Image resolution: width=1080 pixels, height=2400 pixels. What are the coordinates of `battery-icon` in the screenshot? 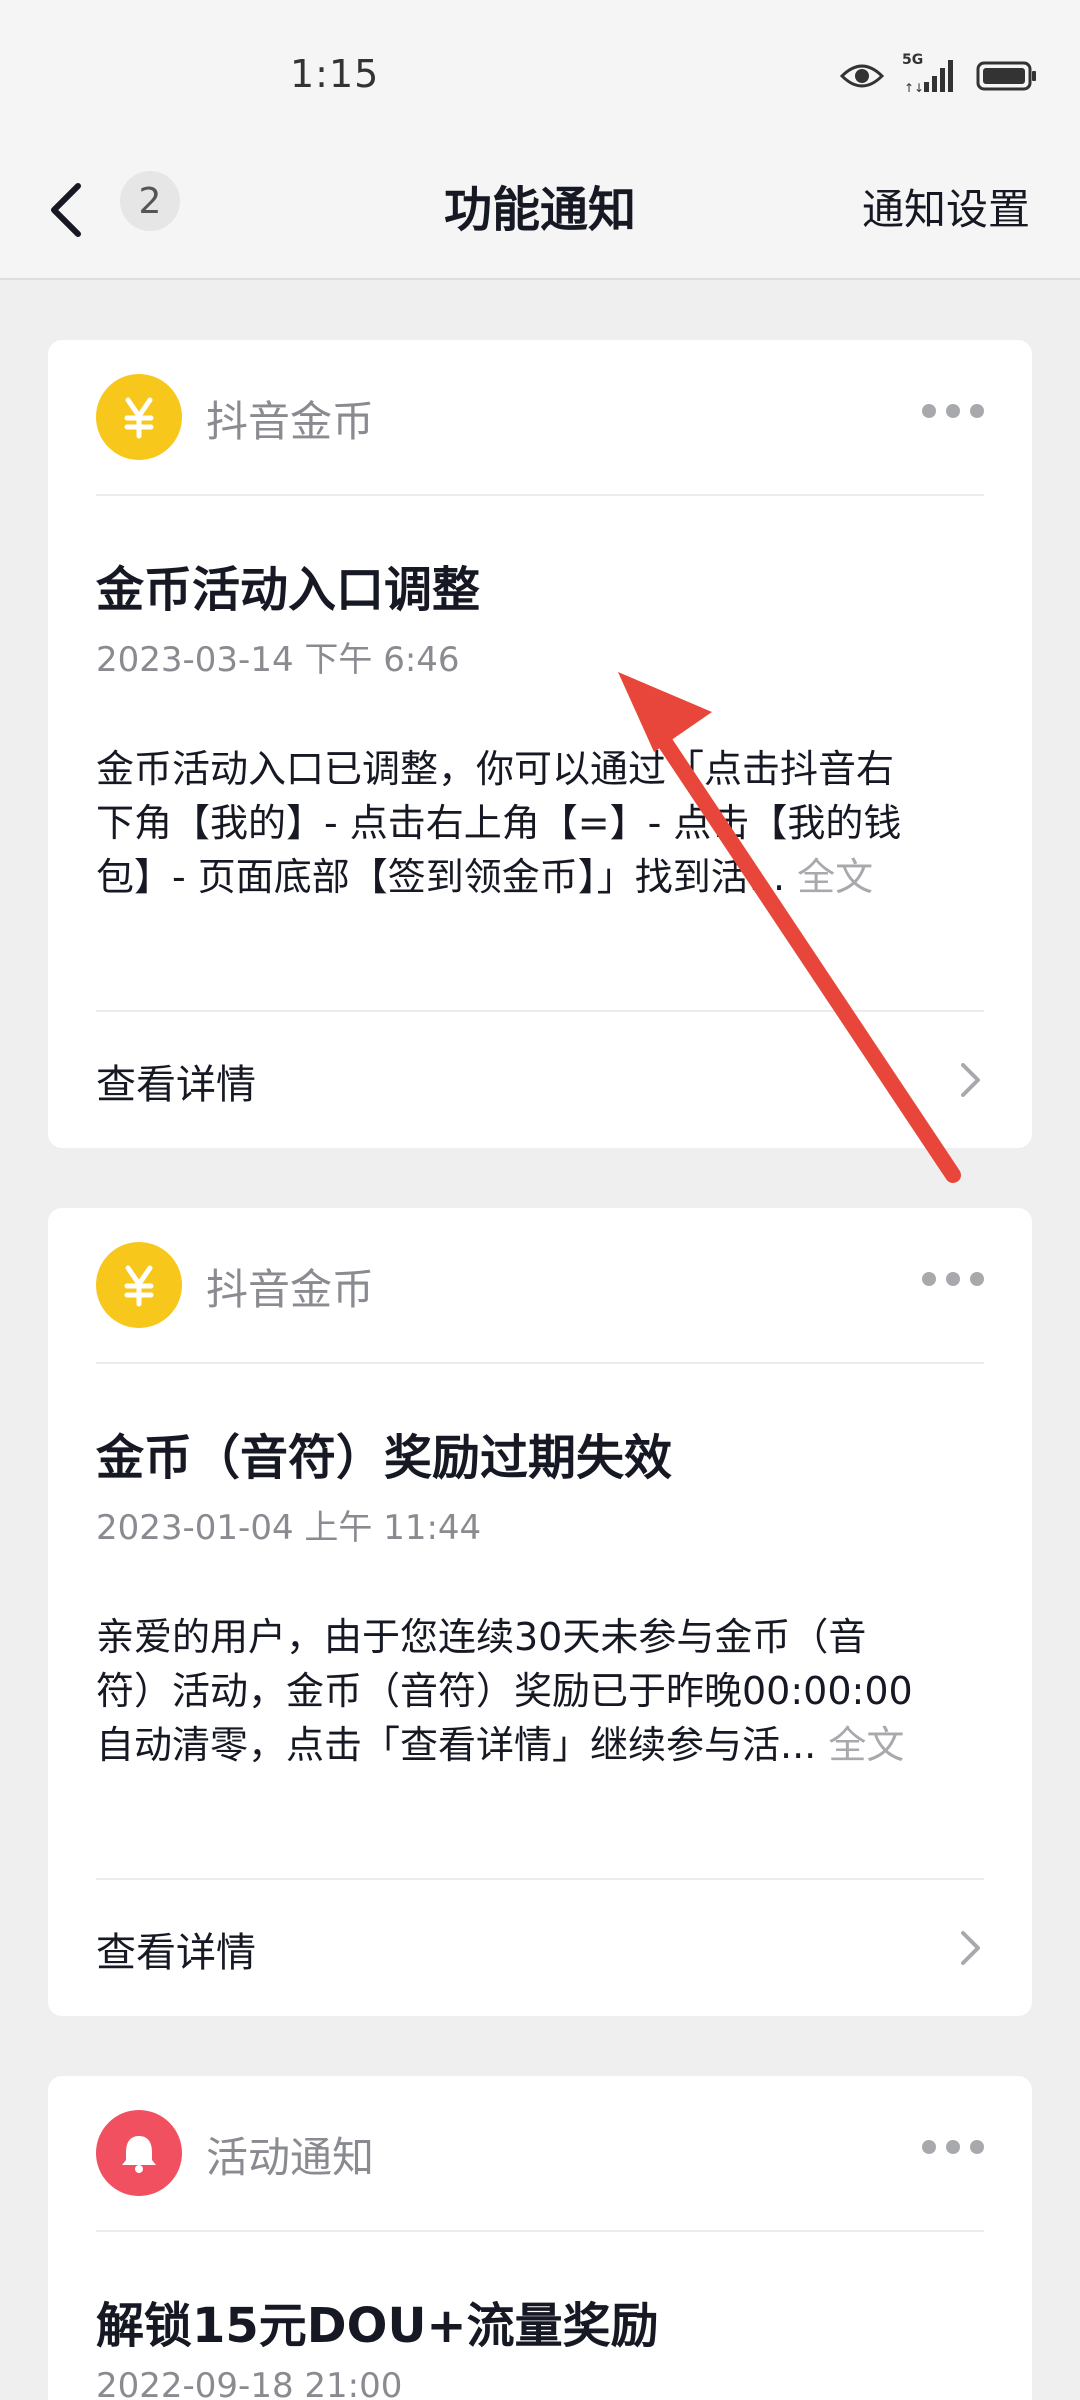 It's located at (1006, 76).